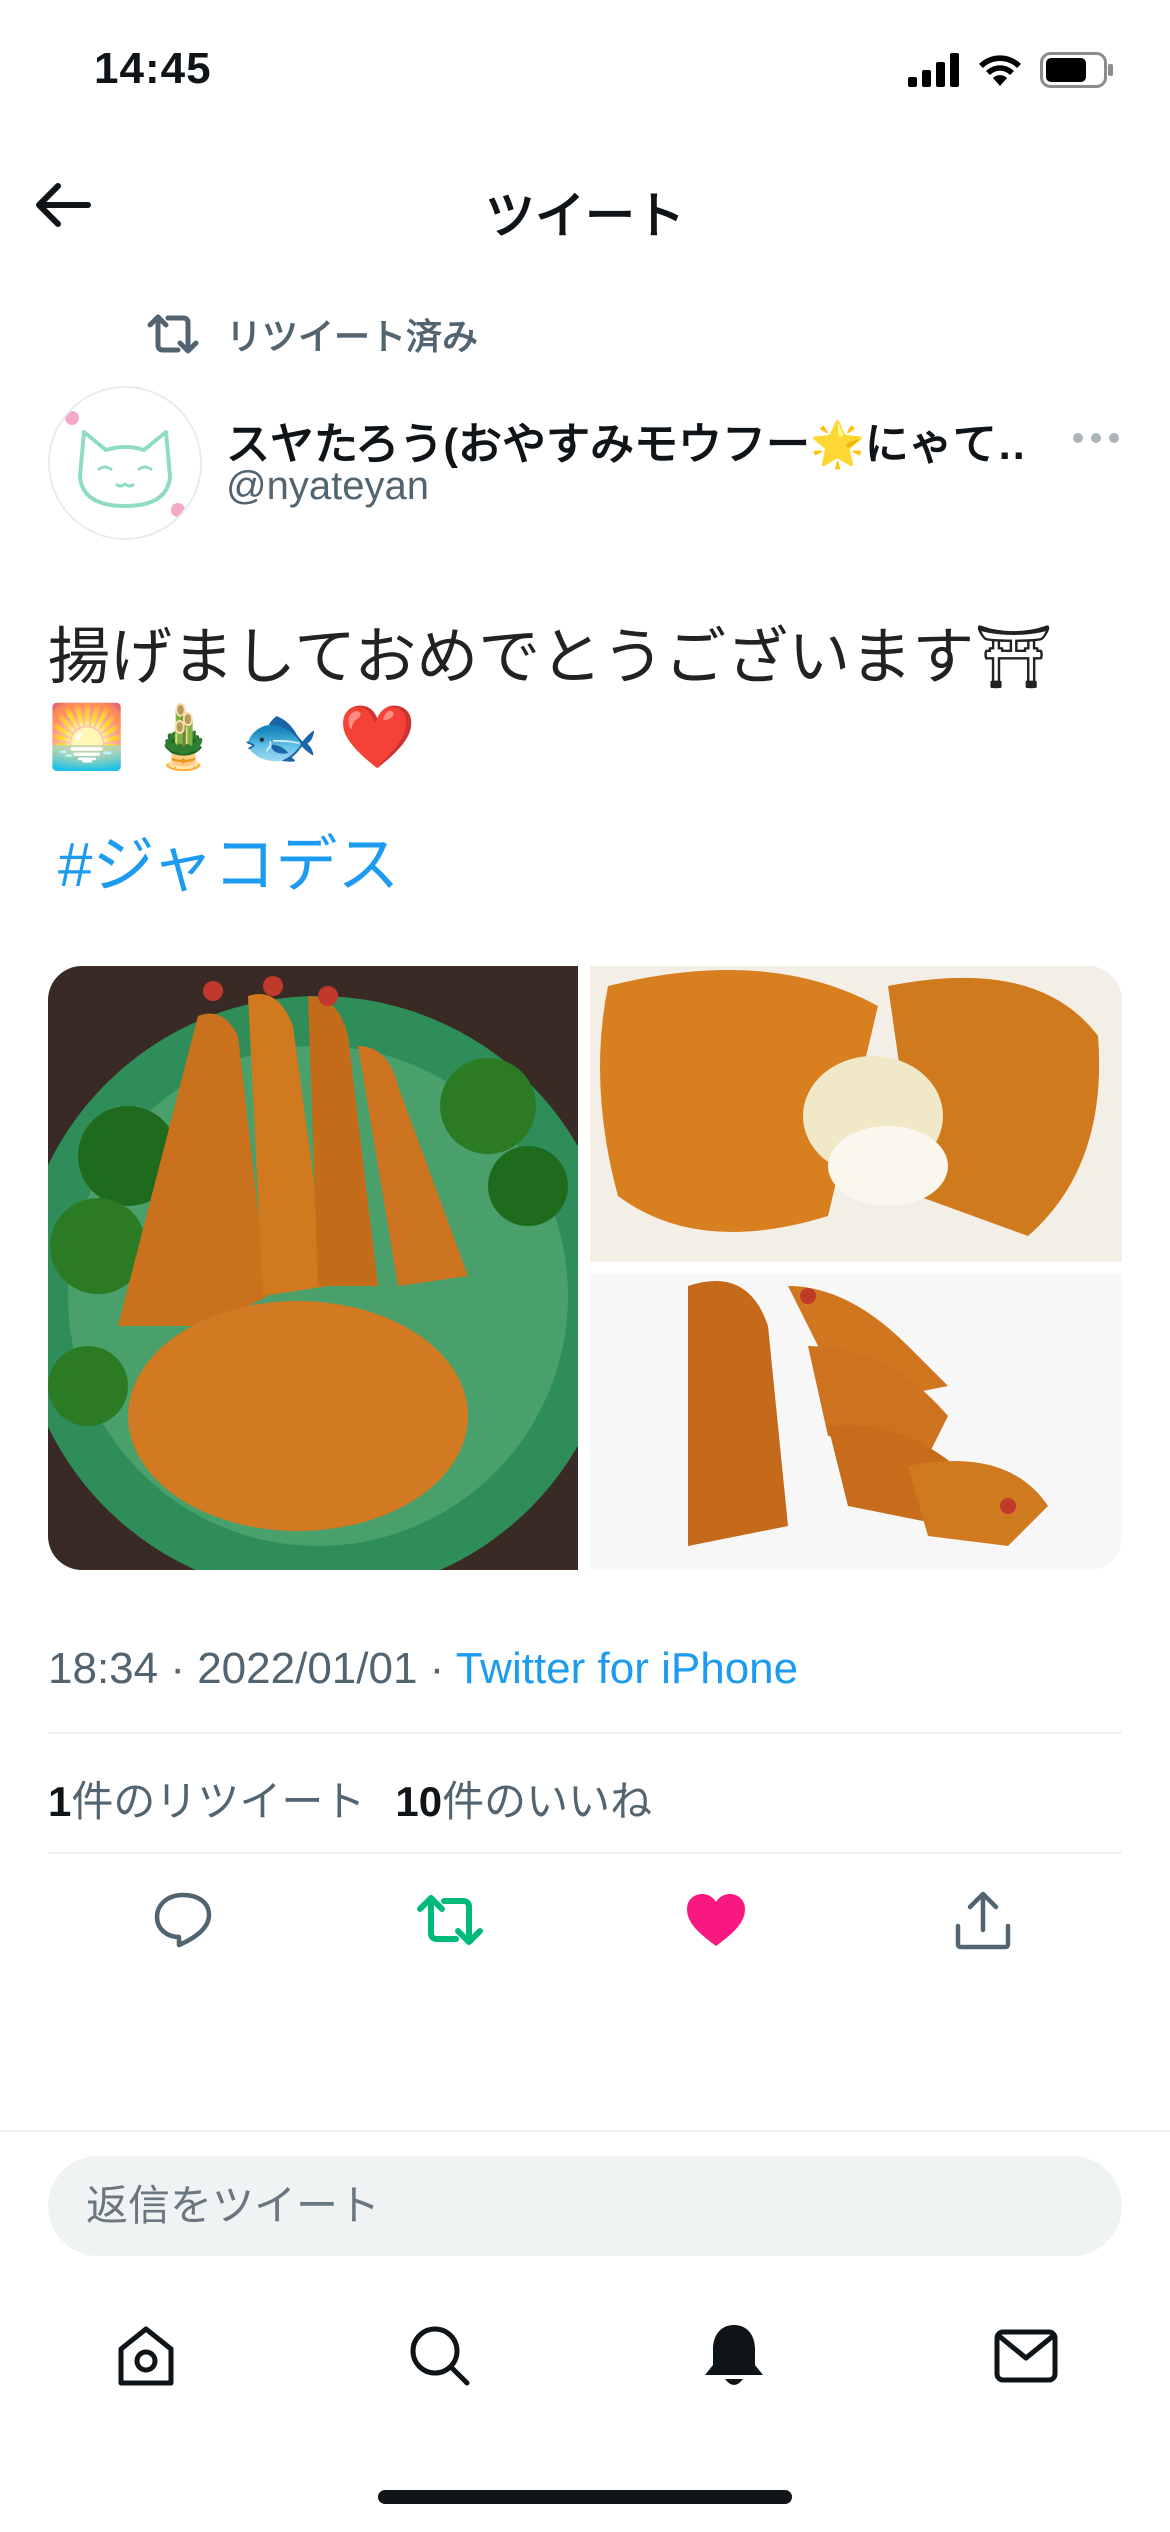  I want to click on photo-main, so click(333, 1268).